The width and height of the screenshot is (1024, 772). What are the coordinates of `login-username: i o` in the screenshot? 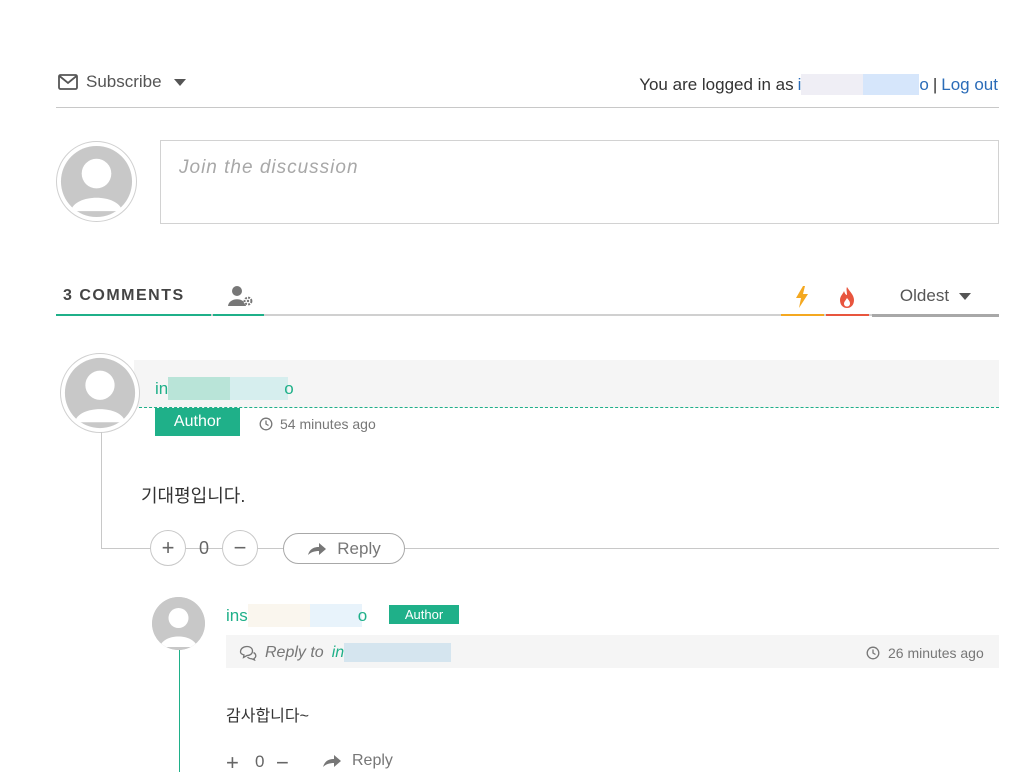 It's located at (863, 84).